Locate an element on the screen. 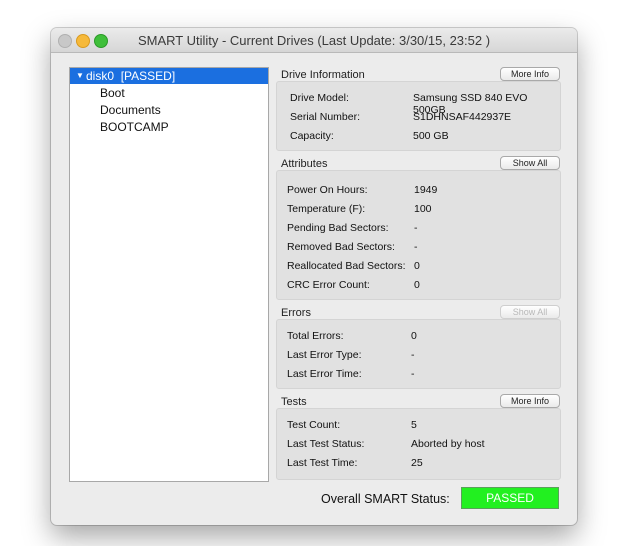 This screenshot has height=546, width=628. attributes-show-all-button: Show All is located at coordinates (530, 163).